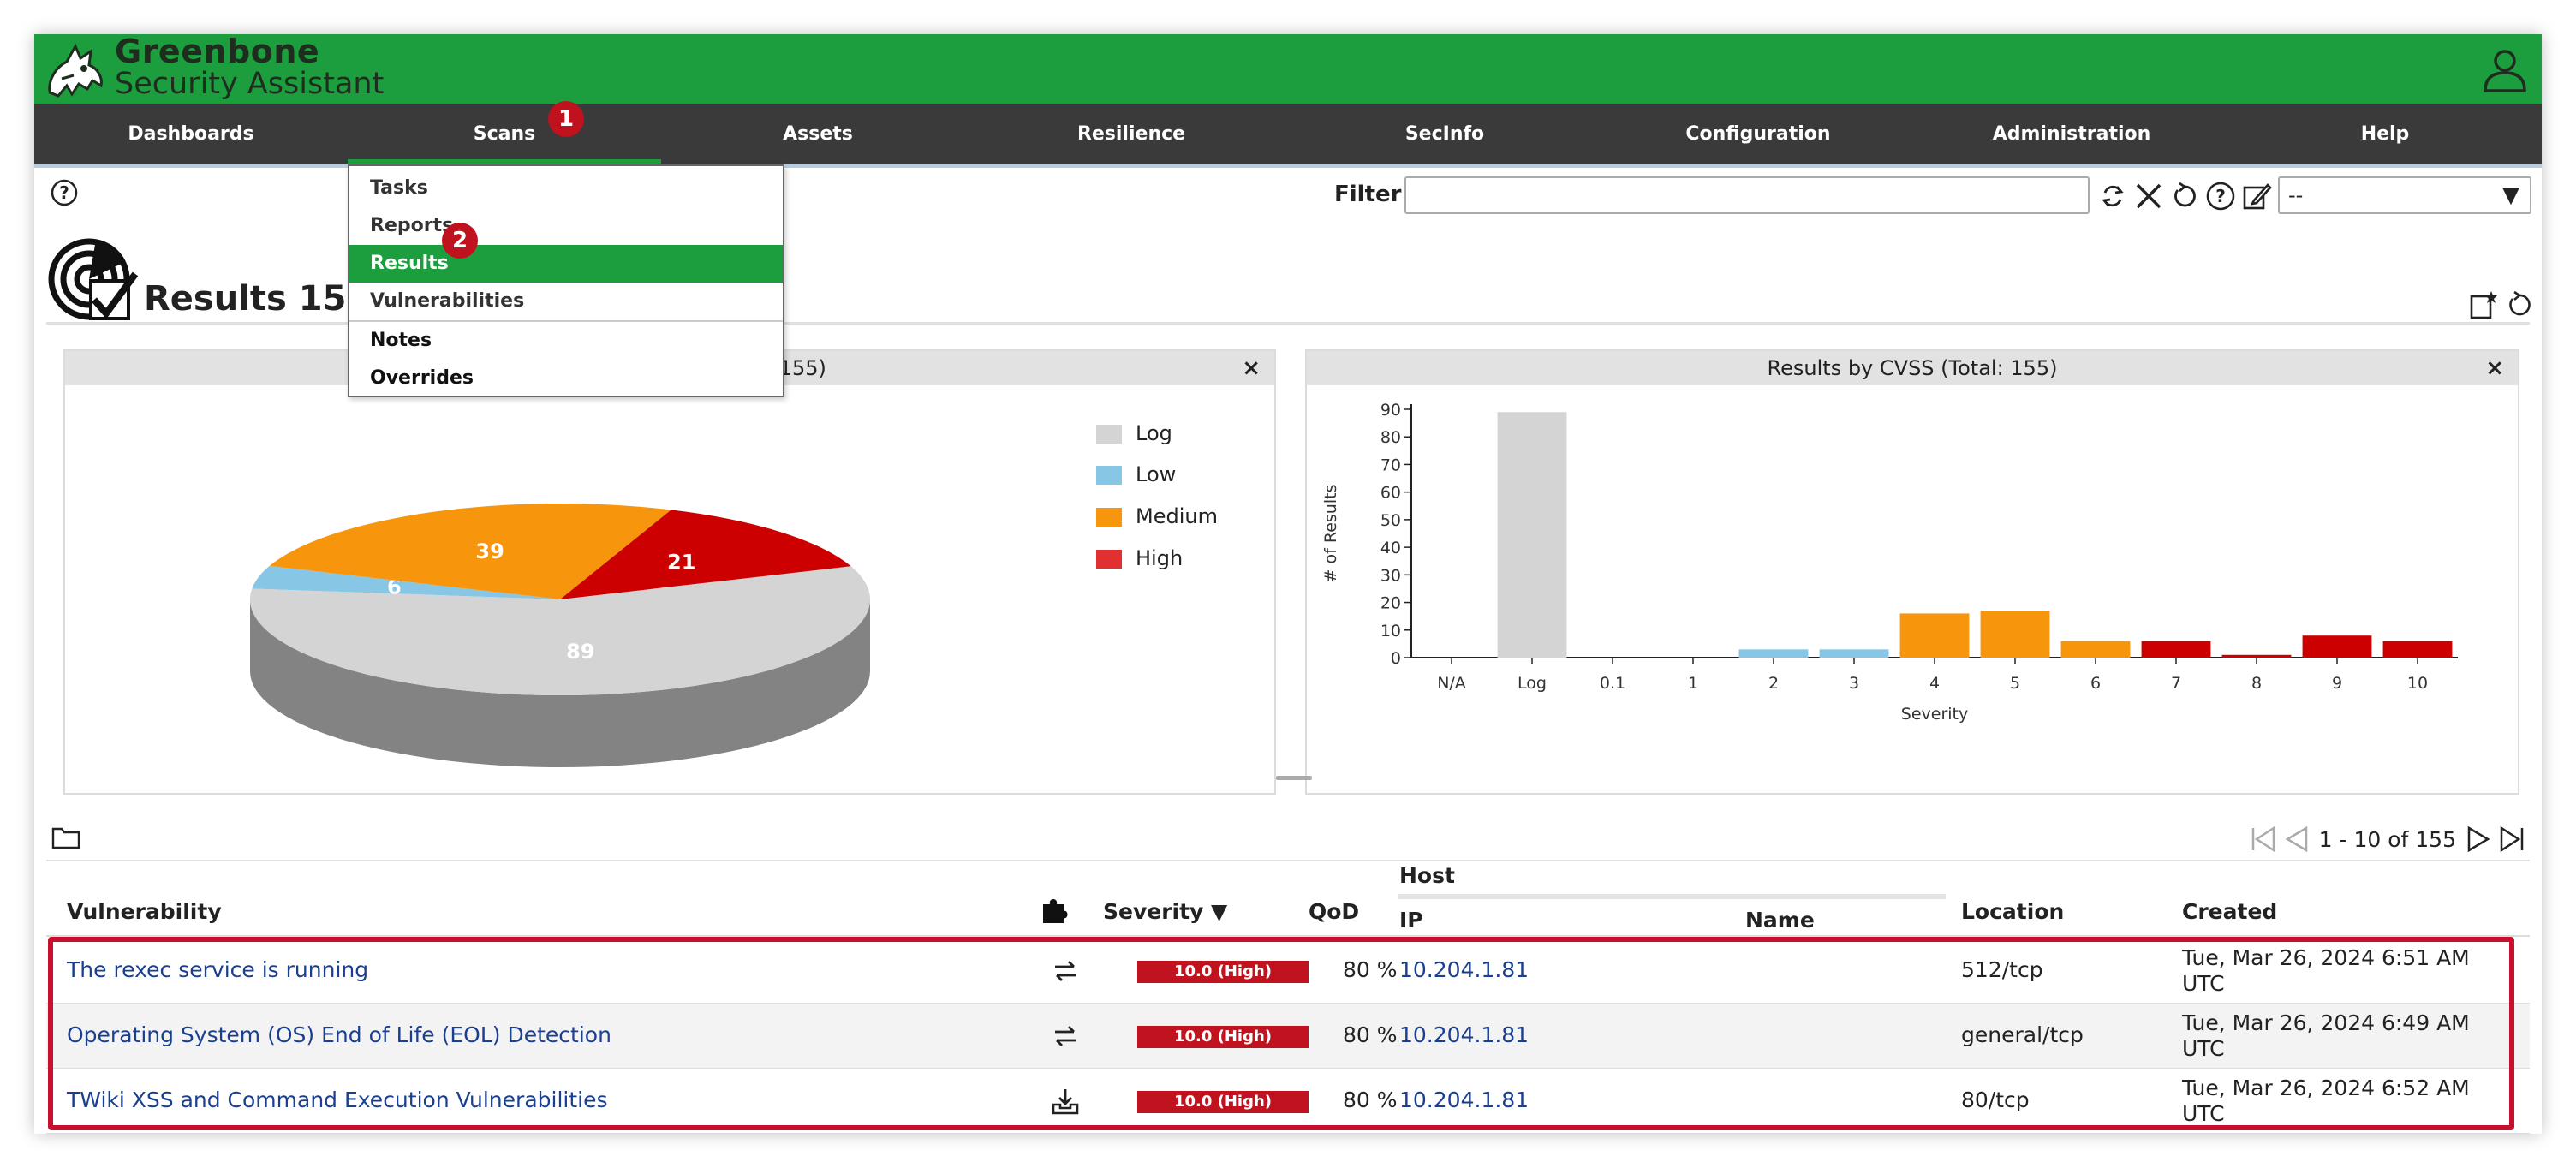 The height and width of the screenshot is (1168, 2576). What do you see at coordinates (2015, 683) in the screenshot?
I see `x-tick-label: 5` at bounding box center [2015, 683].